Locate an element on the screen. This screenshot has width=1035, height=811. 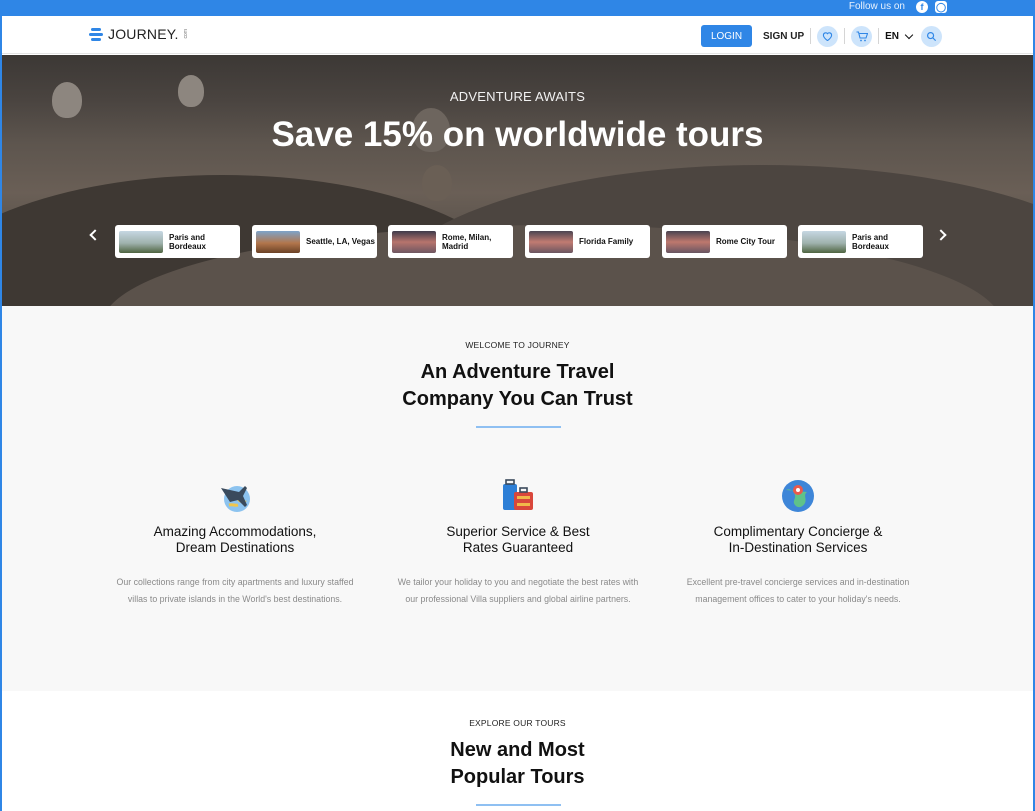
welcome-kicker: WELCOME TO JOURNEY is located at coordinates (517, 345).